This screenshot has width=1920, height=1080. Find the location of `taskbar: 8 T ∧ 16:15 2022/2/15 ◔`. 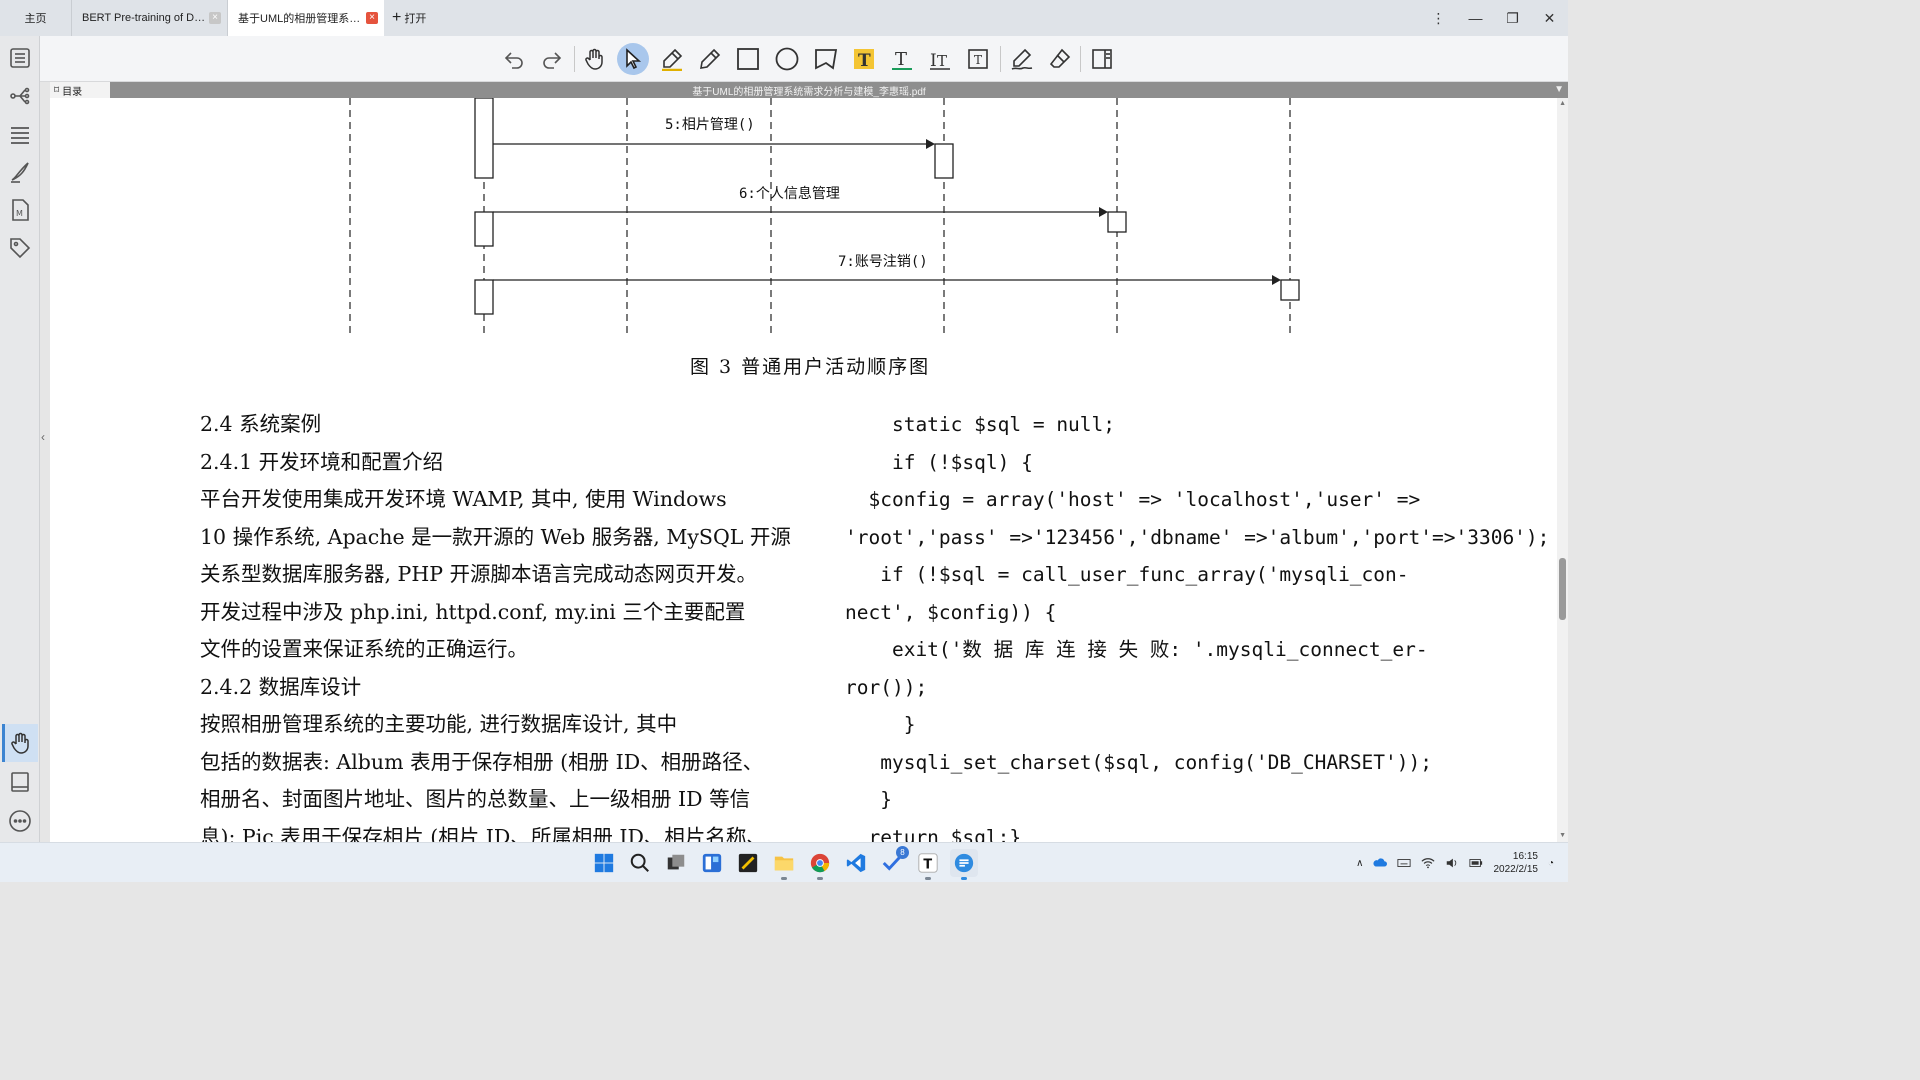

taskbar: 8 T ∧ 16:15 2022/2/15 ◔ is located at coordinates (784, 862).